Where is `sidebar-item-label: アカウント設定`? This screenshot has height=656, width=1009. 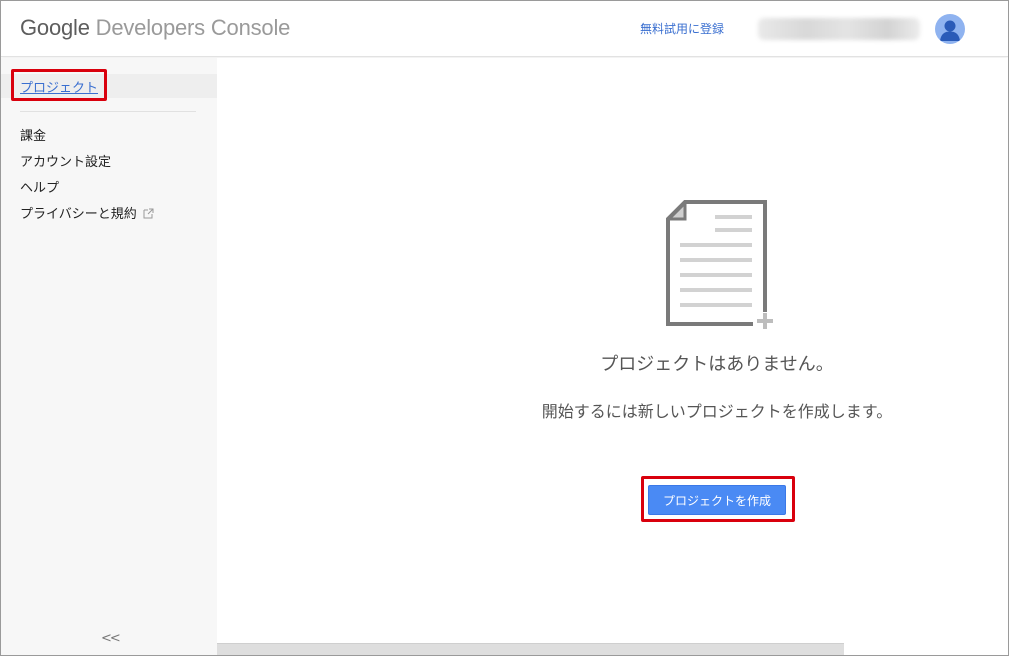 sidebar-item-label: アカウント設定 is located at coordinates (66, 162).